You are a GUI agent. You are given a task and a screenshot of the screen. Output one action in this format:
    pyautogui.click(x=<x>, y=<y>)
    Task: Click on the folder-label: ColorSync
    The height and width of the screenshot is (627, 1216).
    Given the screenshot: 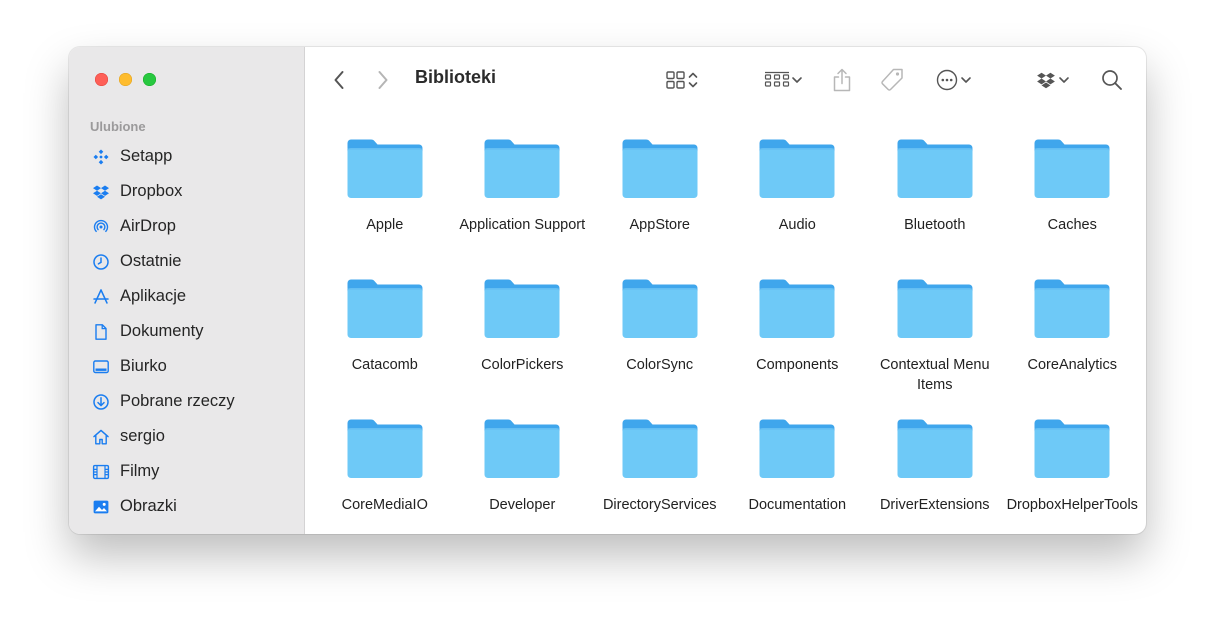 What is the action you would take?
    pyautogui.click(x=660, y=365)
    